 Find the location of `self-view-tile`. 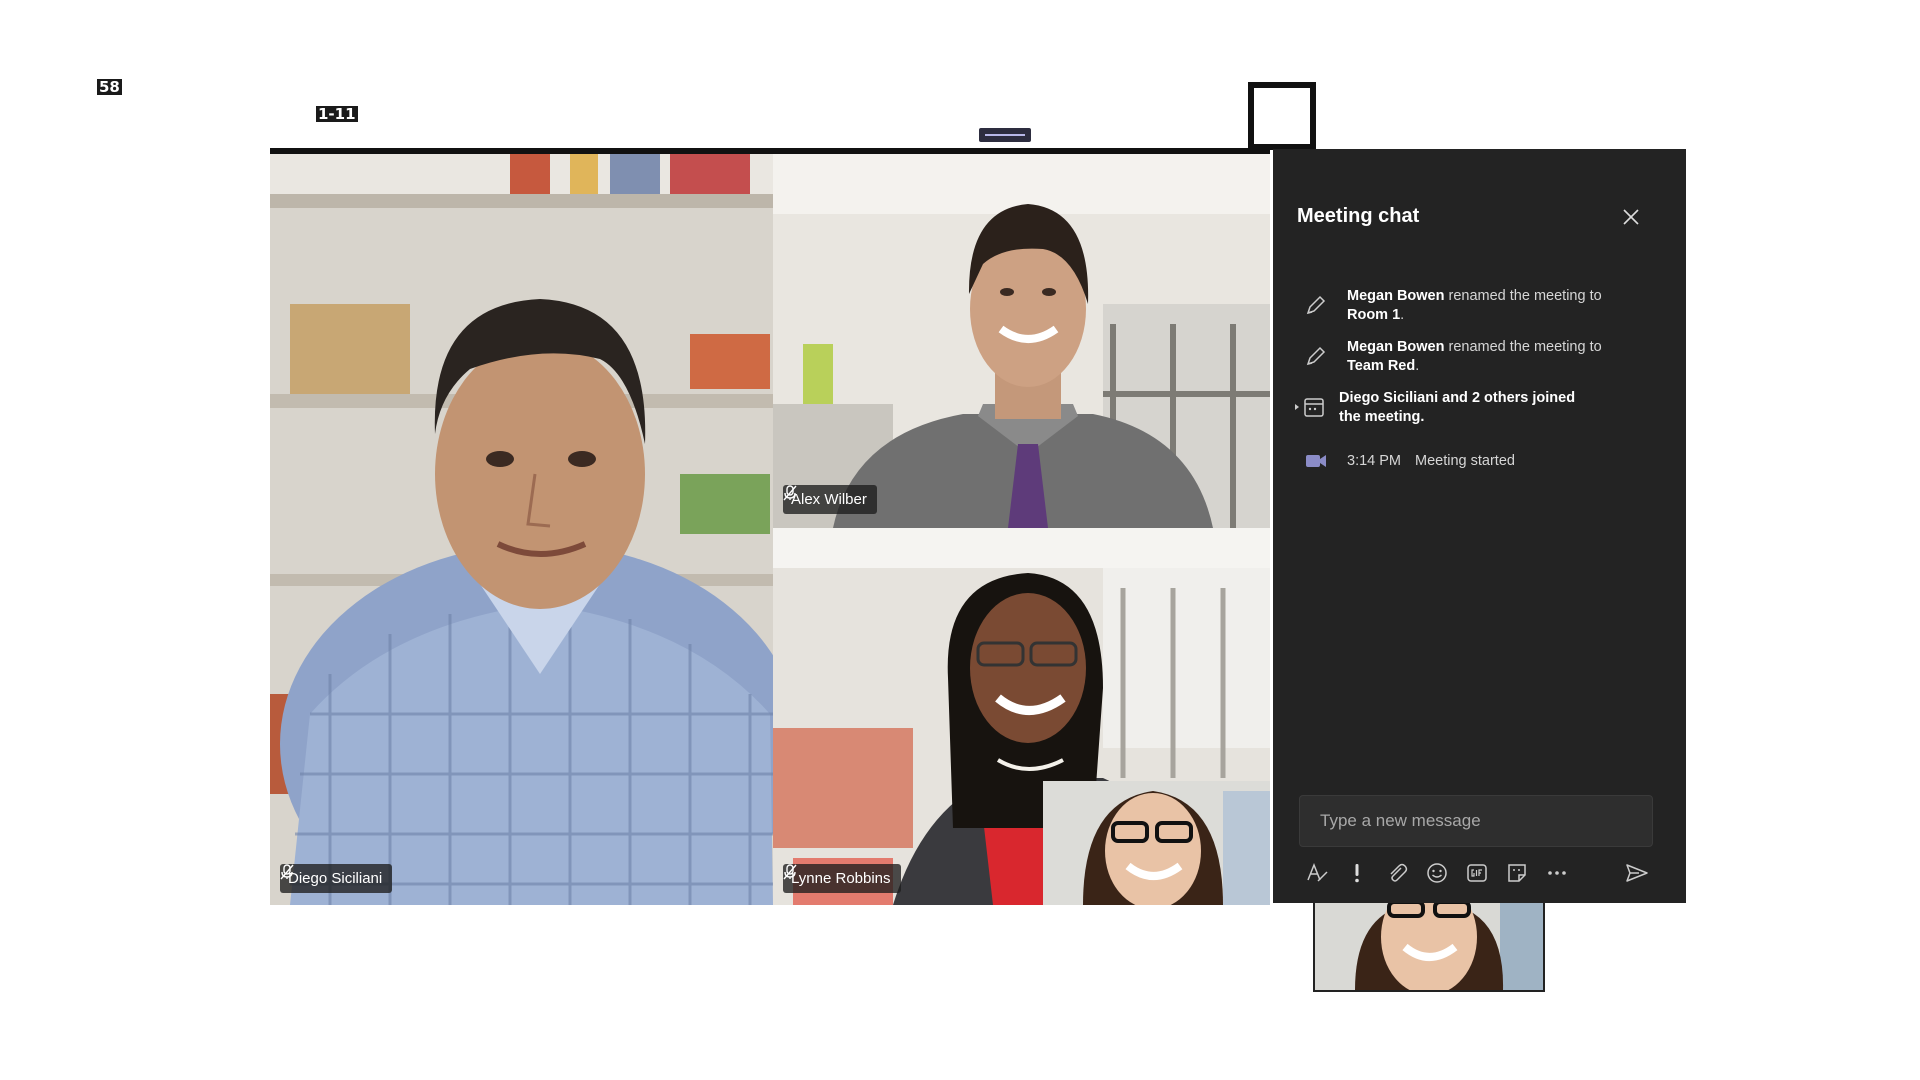

self-view-tile is located at coordinates (1156, 843).